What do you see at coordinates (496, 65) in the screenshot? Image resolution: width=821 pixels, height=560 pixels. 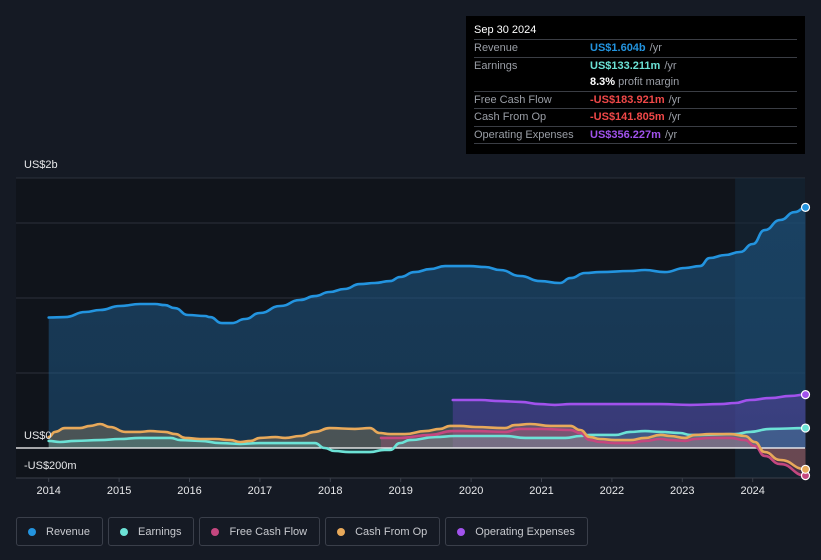 I see `tooltip-label: Earnings` at bounding box center [496, 65].